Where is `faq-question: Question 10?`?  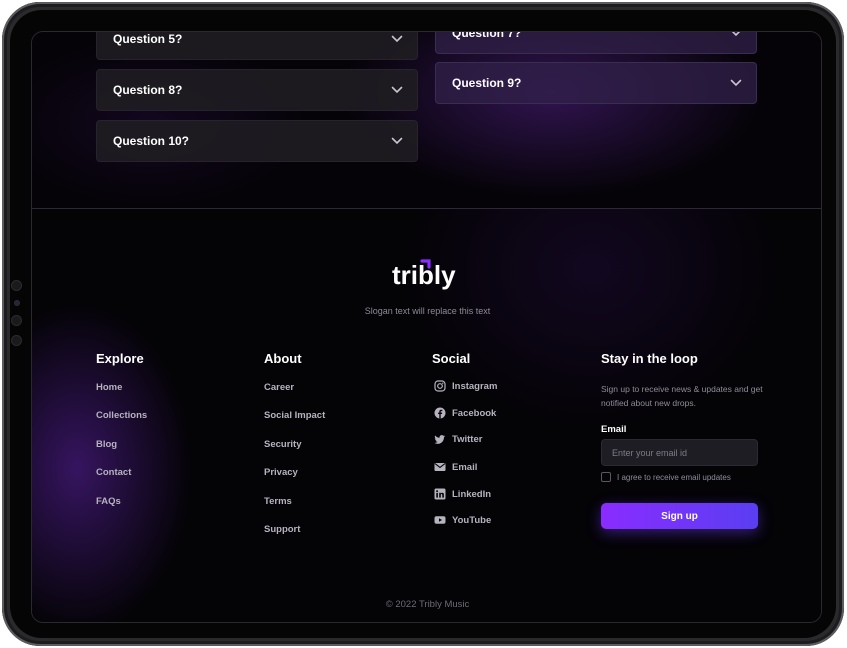
faq-question: Question 10? is located at coordinates (151, 141).